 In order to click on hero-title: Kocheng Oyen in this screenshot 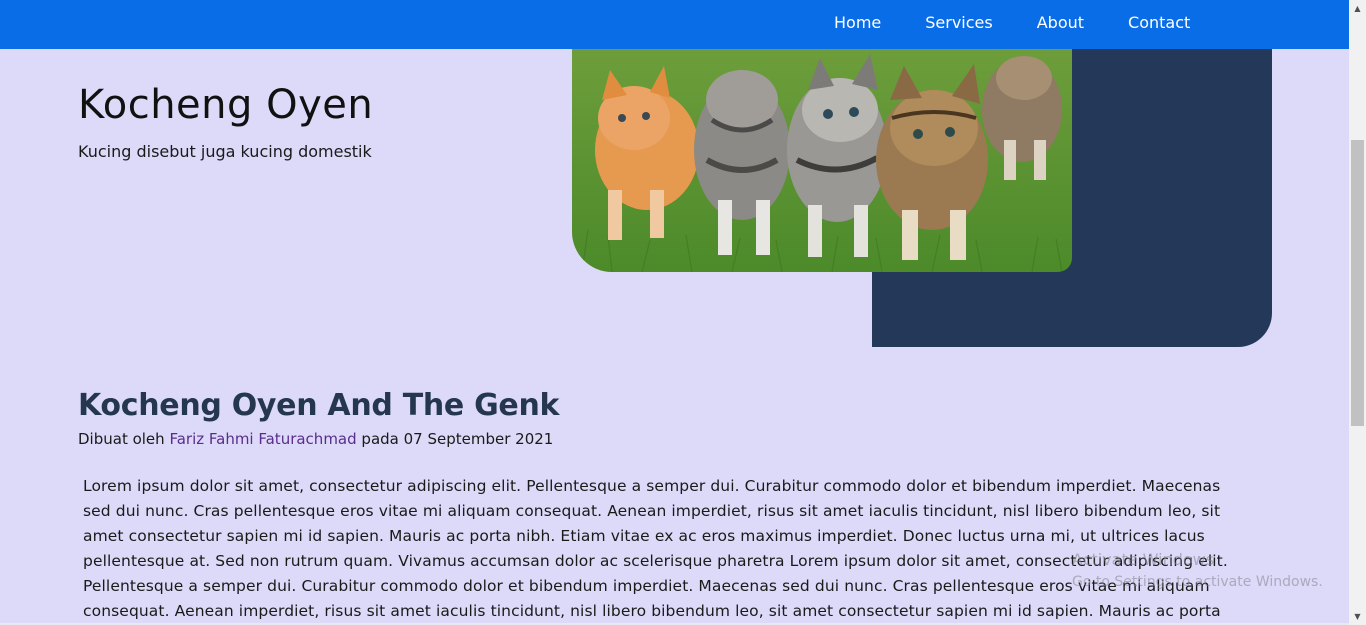, I will do `click(226, 105)`.